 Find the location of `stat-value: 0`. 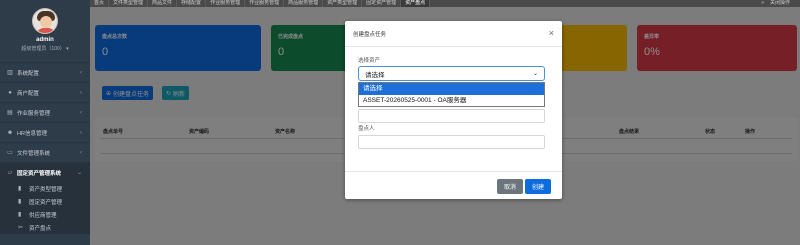

stat-value: 0 is located at coordinates (105, 52).